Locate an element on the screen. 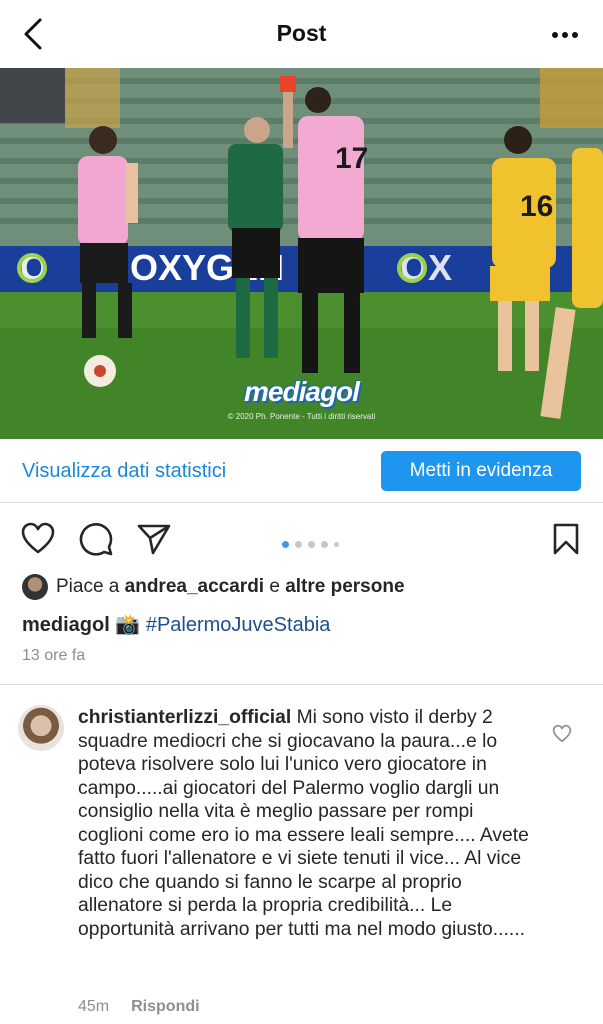 This screenshot has width=603, height=1024. commenter-username: christianterlizzi_official is located at coordinates (184, 717).